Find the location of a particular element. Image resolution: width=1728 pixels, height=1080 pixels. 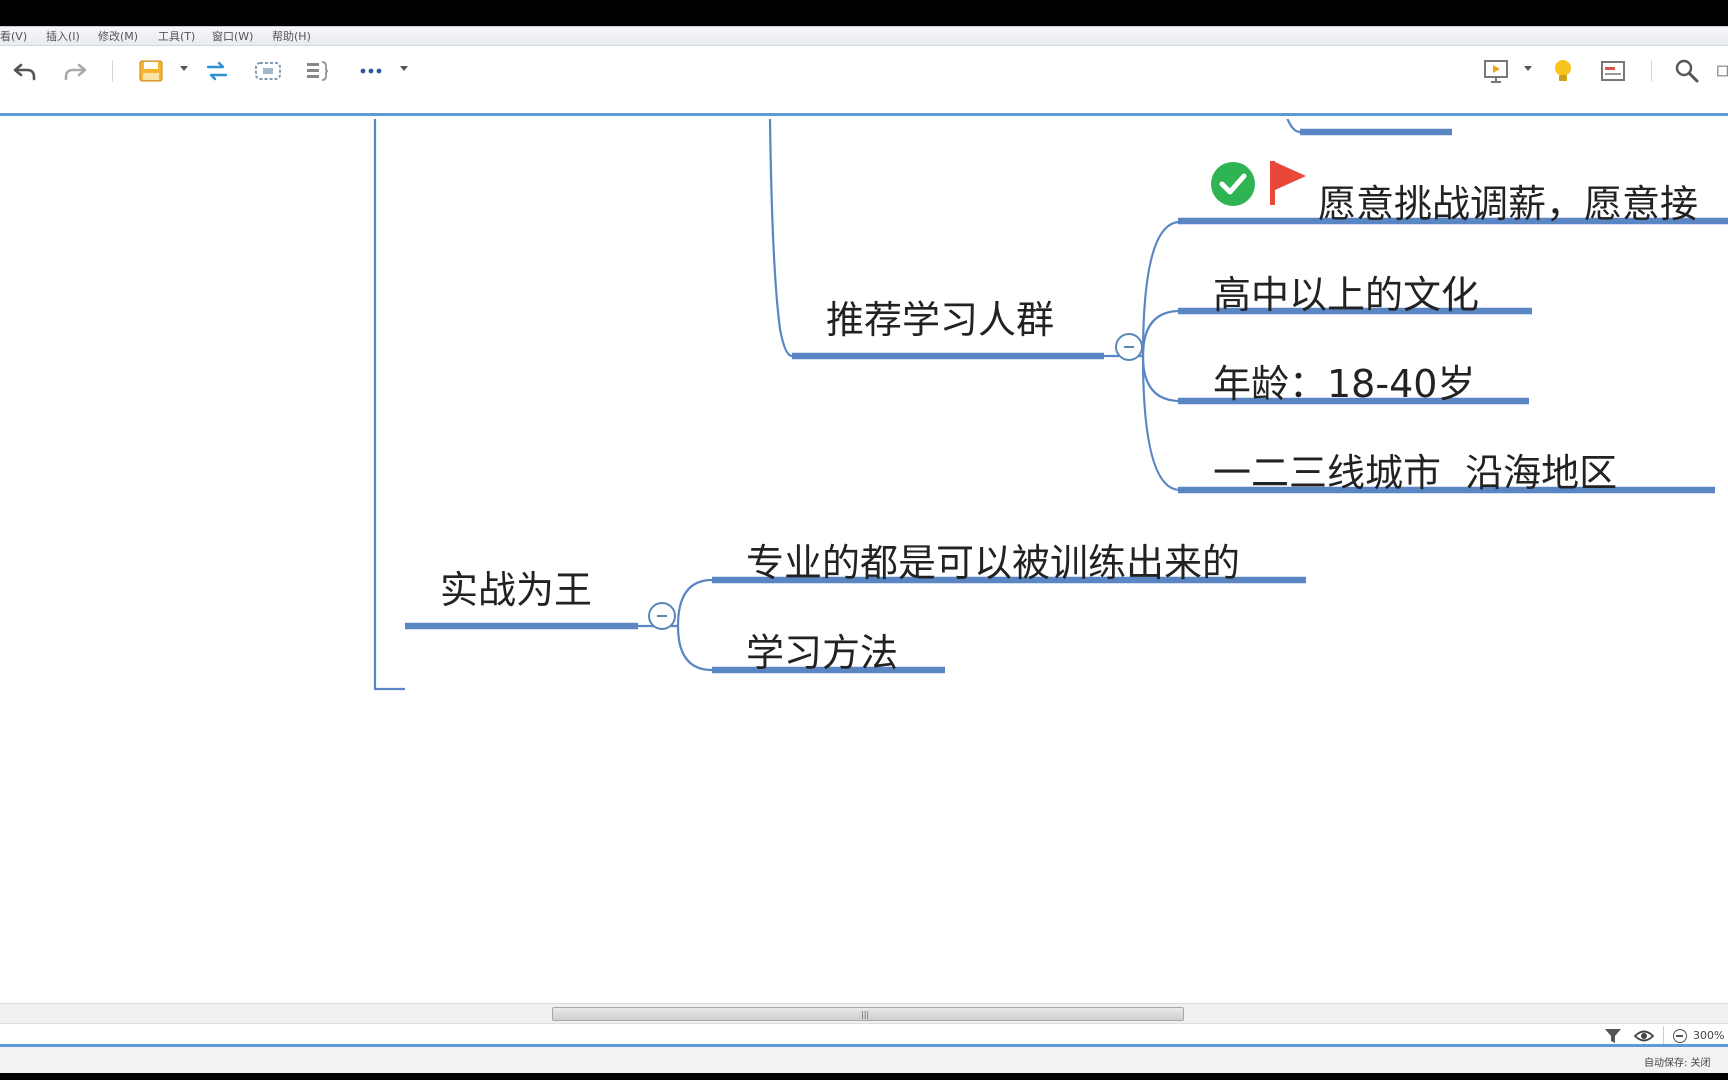

collapse-button-group1 is located at coordinates (1129, 347).